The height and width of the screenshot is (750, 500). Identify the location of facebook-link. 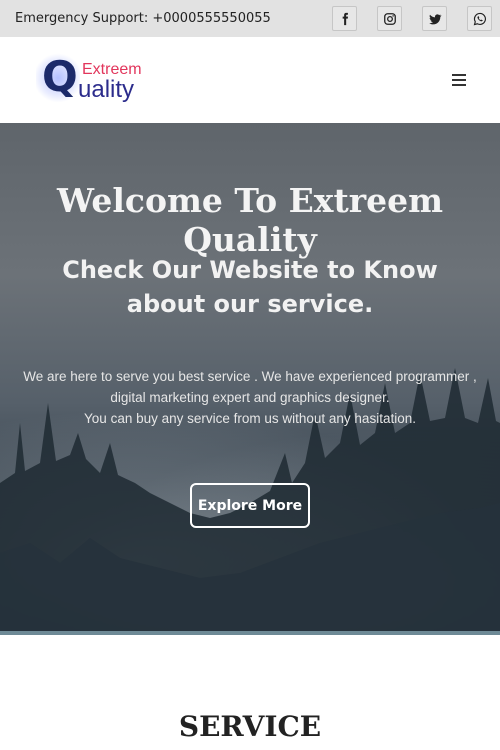
(344, 18).